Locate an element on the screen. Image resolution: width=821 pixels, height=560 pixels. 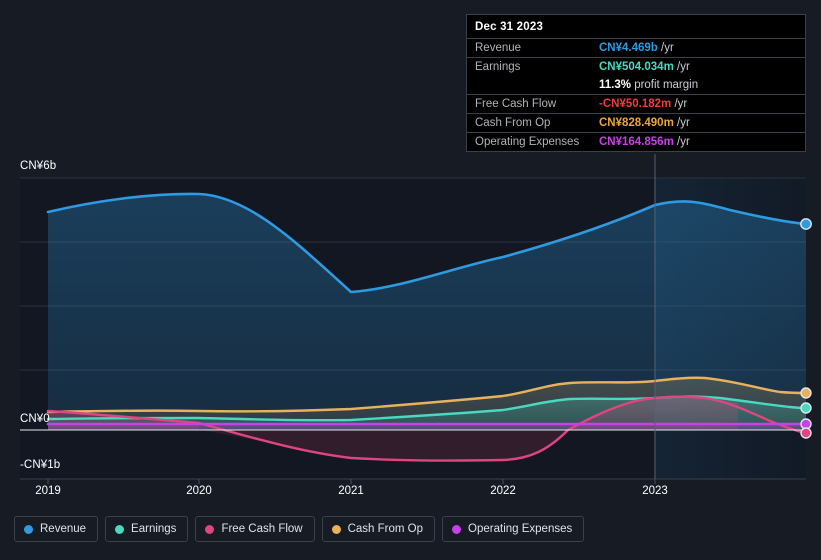
legend-item-operating-expenses: Operating Expenses is located at coordinates (513, 529).